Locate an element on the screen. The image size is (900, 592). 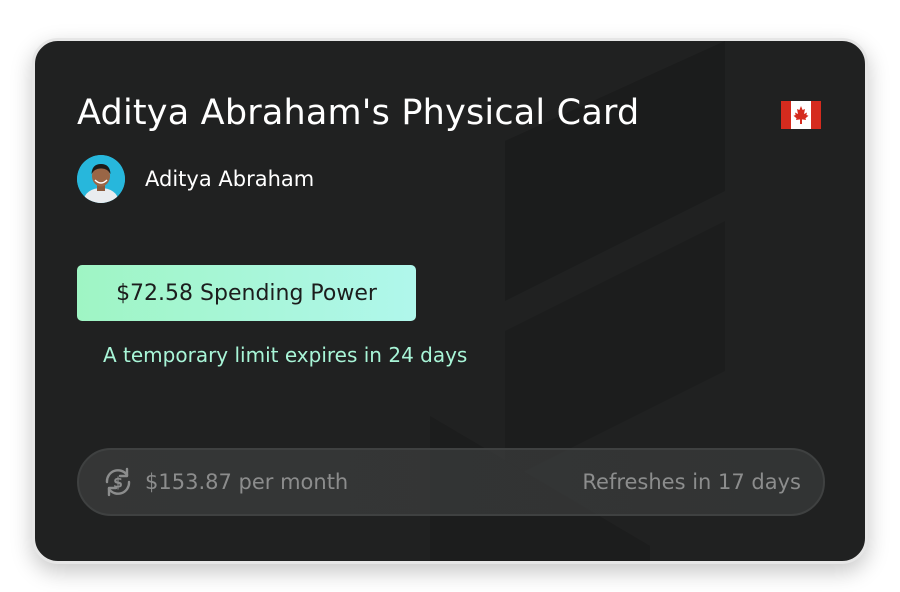
card-owner: Aditya Abraham is located at coordinates (195, 179).